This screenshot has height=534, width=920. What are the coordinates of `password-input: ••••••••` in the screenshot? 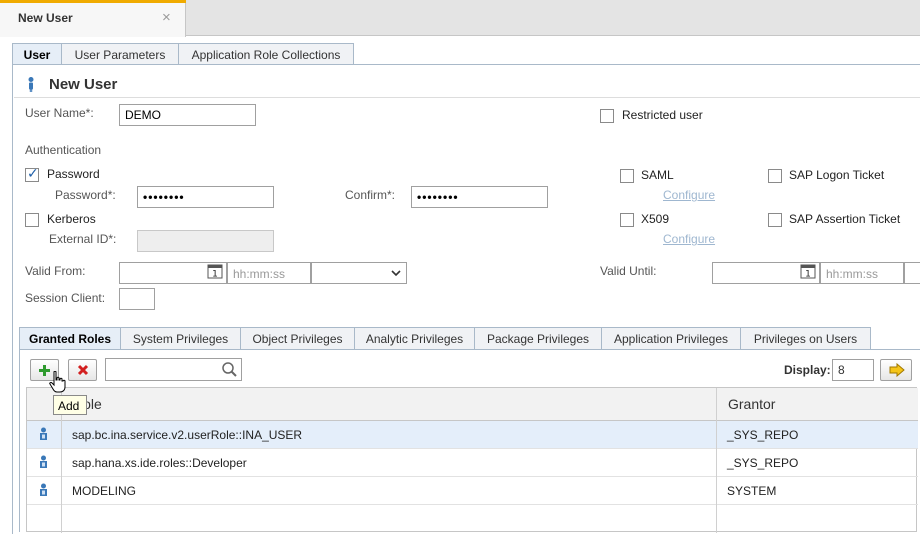 It's located at (205, 197).